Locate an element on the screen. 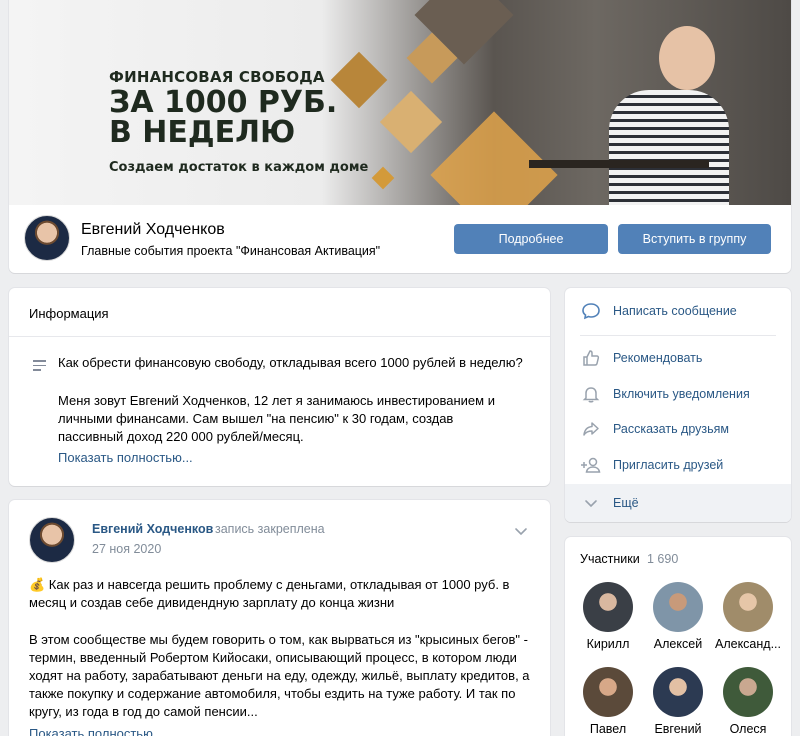 The image size is (800, 736). cover-subtitle: Создаем достаток в каждом доме is located at coordinates (239, 167).